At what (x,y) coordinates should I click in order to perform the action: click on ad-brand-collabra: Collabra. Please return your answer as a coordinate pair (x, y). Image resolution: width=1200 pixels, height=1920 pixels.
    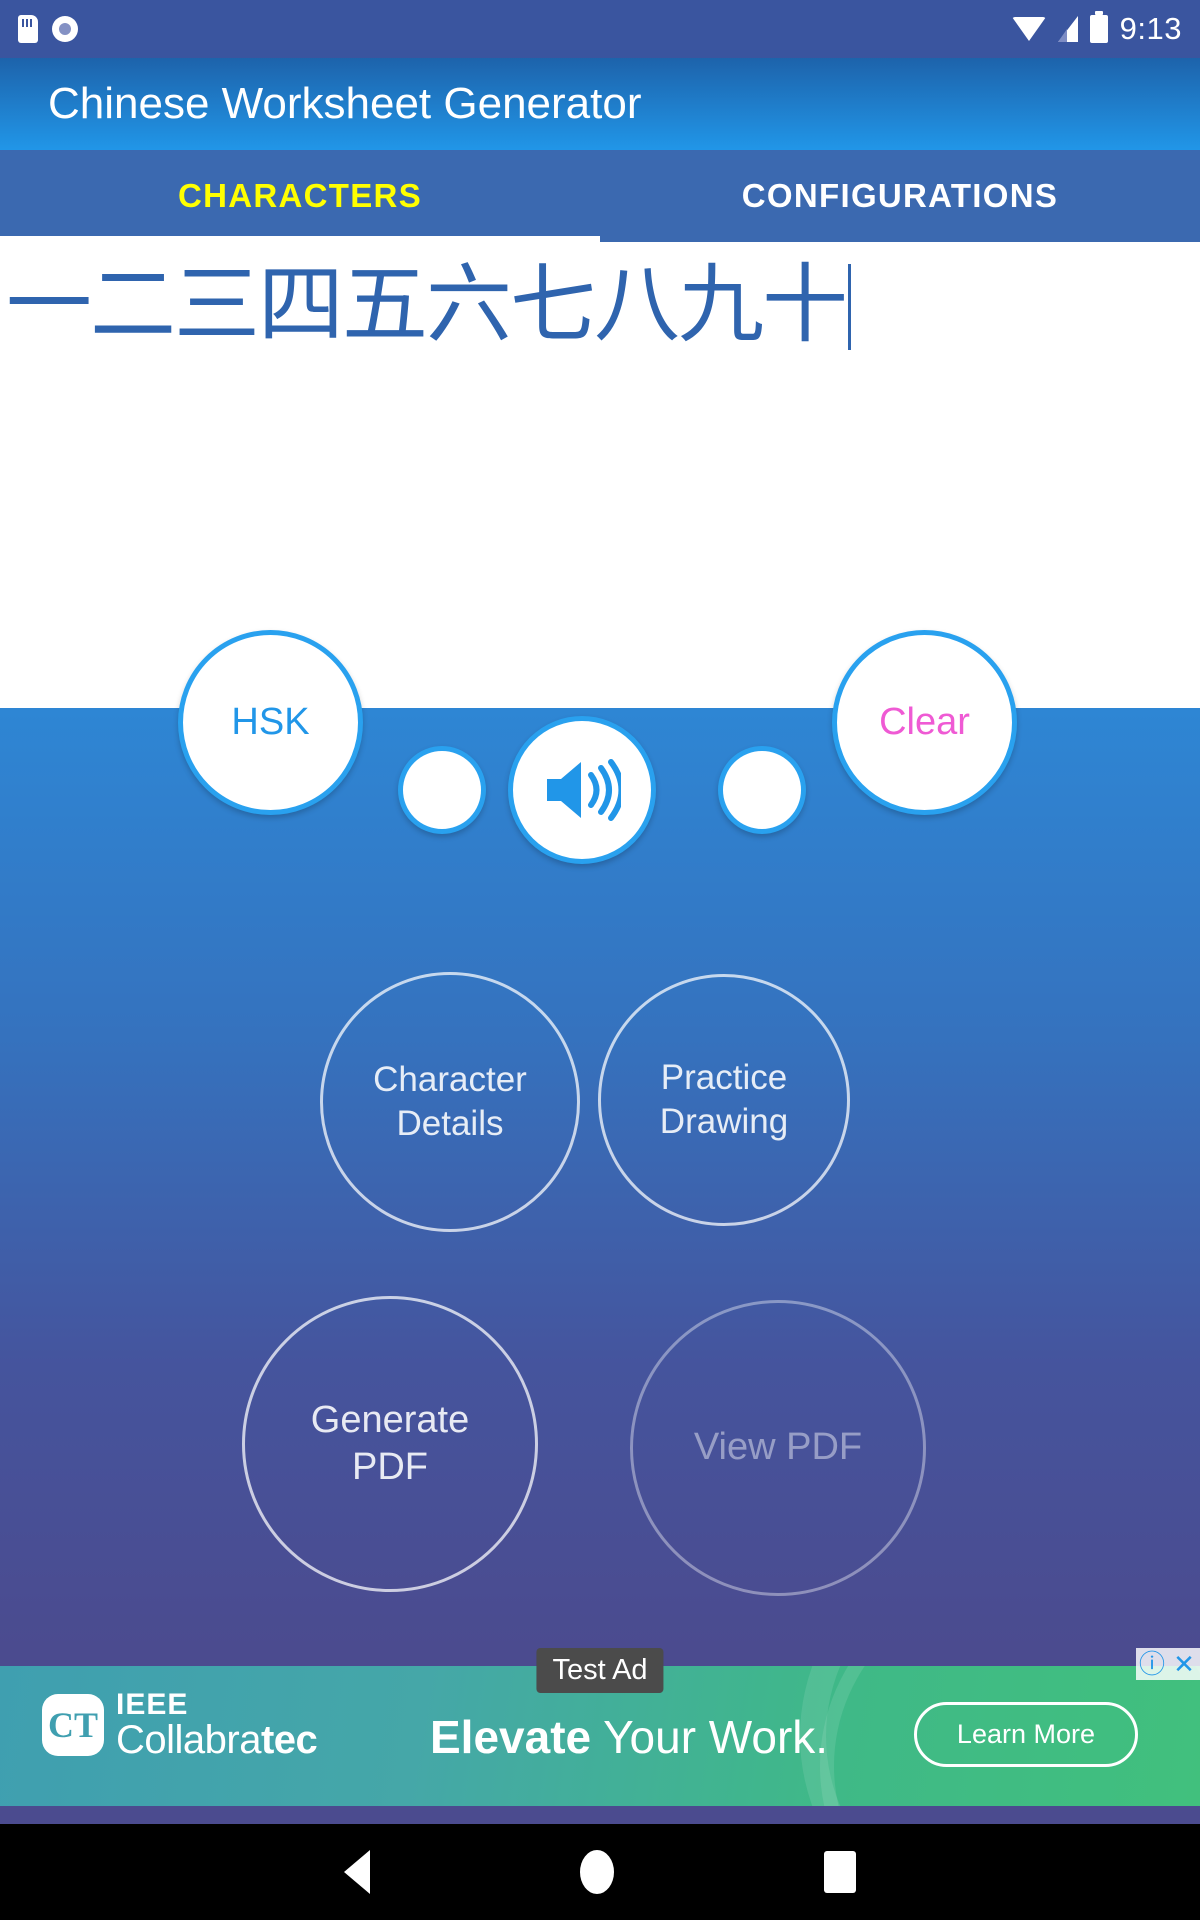
    Looking at the image, I should click on (188, 1740).